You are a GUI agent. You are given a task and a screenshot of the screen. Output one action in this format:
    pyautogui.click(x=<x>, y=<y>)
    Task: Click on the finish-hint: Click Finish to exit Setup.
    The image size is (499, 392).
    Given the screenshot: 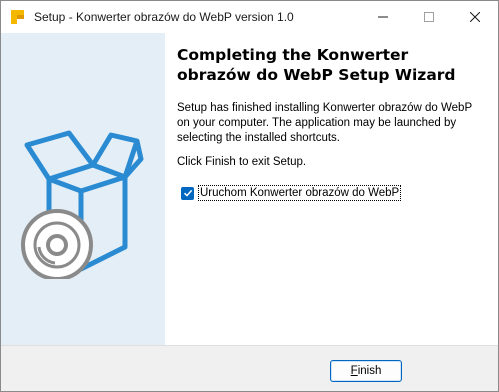 What is the action you would take?
    pyautogui.click(x=242, y=162)
    